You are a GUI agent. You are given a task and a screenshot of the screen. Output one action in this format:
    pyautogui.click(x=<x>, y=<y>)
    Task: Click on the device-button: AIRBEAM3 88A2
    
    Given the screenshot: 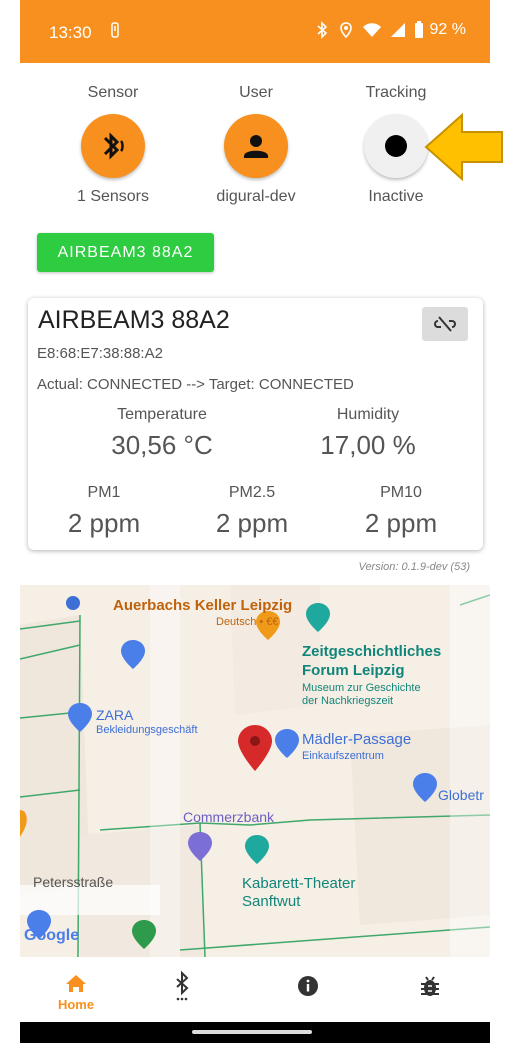 What is the action you would take?
    pyautogui.click(x=125, y=252)
    